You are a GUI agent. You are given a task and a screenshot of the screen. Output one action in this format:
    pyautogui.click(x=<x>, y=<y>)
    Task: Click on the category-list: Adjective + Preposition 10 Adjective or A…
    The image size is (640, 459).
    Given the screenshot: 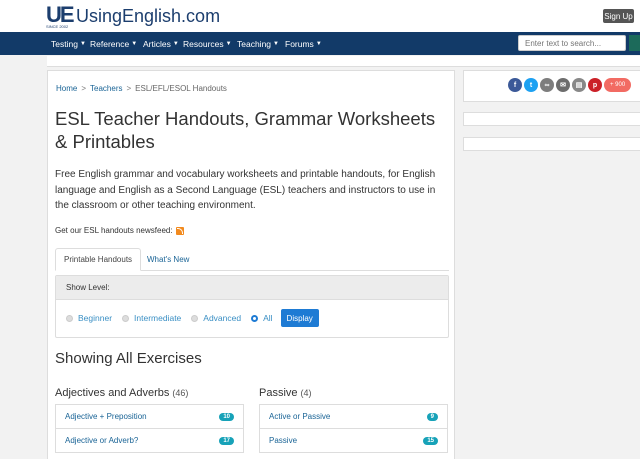 What is the action you would take?
    pyautogui.click(x=149, y=428)
    